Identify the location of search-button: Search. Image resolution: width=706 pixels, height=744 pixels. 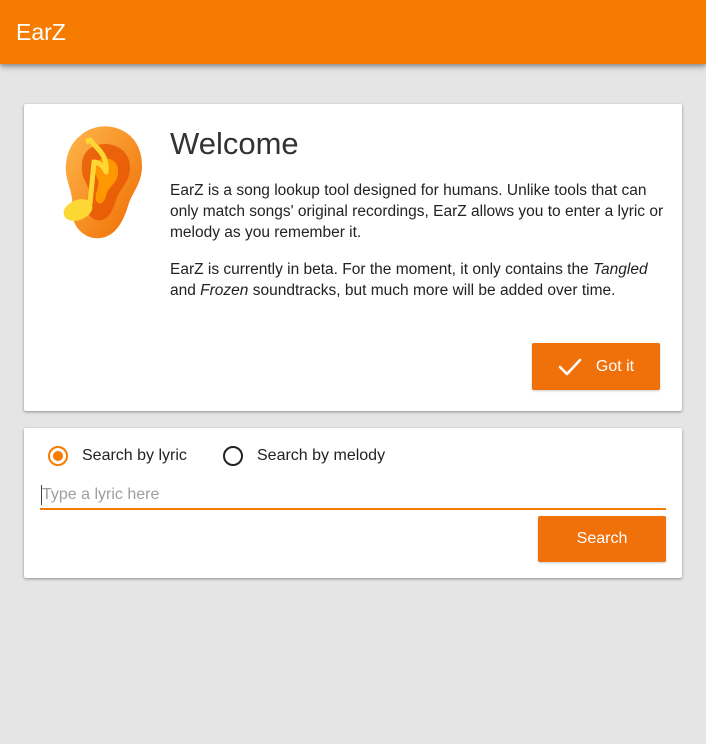
(602, 539).